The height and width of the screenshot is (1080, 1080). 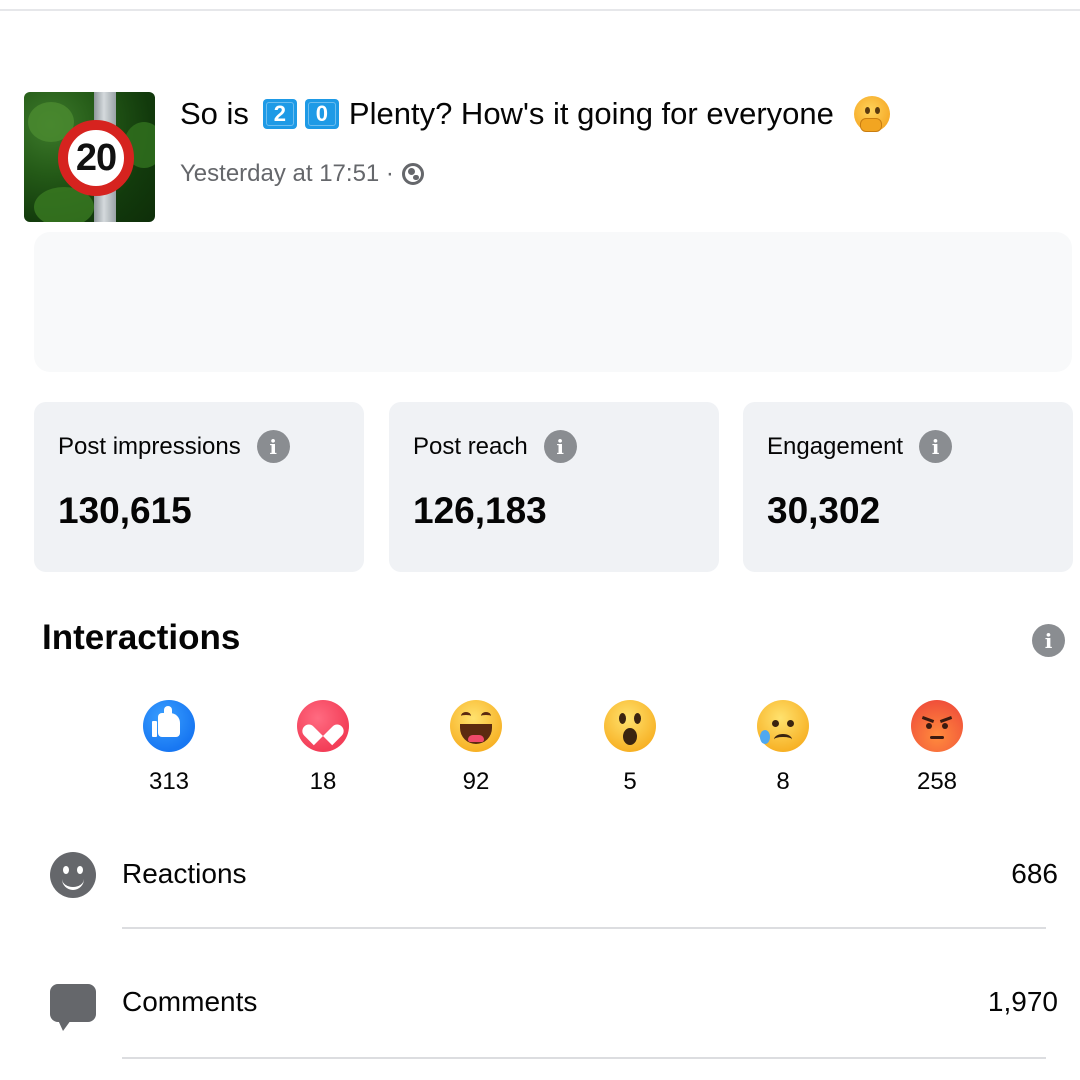 I want to click on reactions-row: Reactions 686, so click(x=553, y=878).